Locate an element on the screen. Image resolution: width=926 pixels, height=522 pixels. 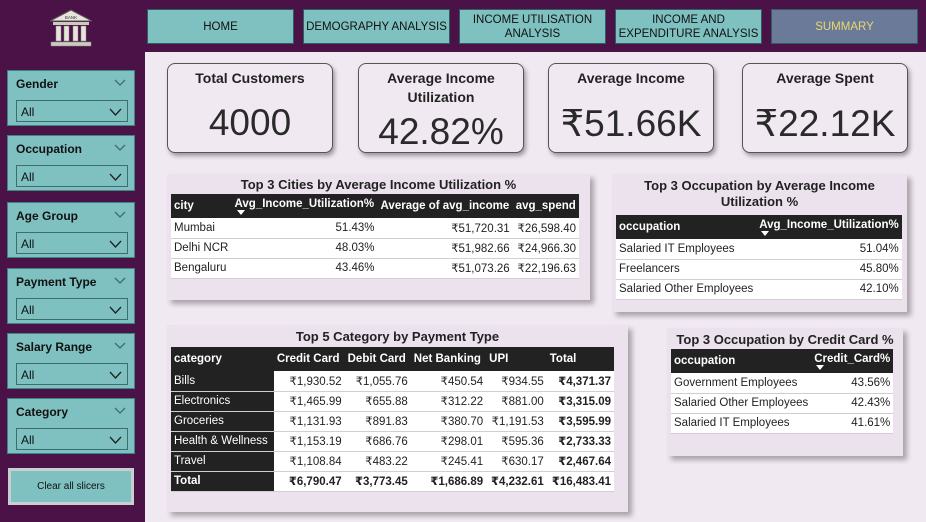
column-header: Credit_Card% is located at coordinates (852, 361).